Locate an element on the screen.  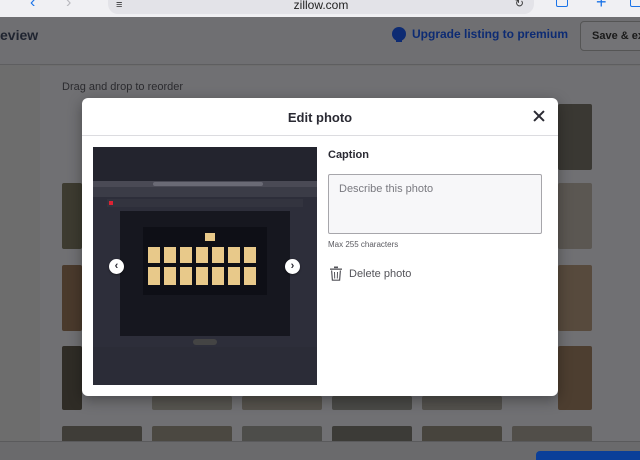
chevron-left-icon: ‹ is located at coordinates (116, 266).